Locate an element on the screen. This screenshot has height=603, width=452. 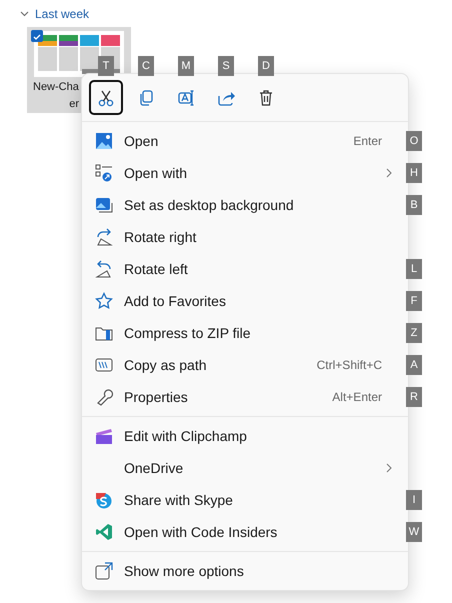
menu-item: Open Enter is located at coordinates (245, 141).